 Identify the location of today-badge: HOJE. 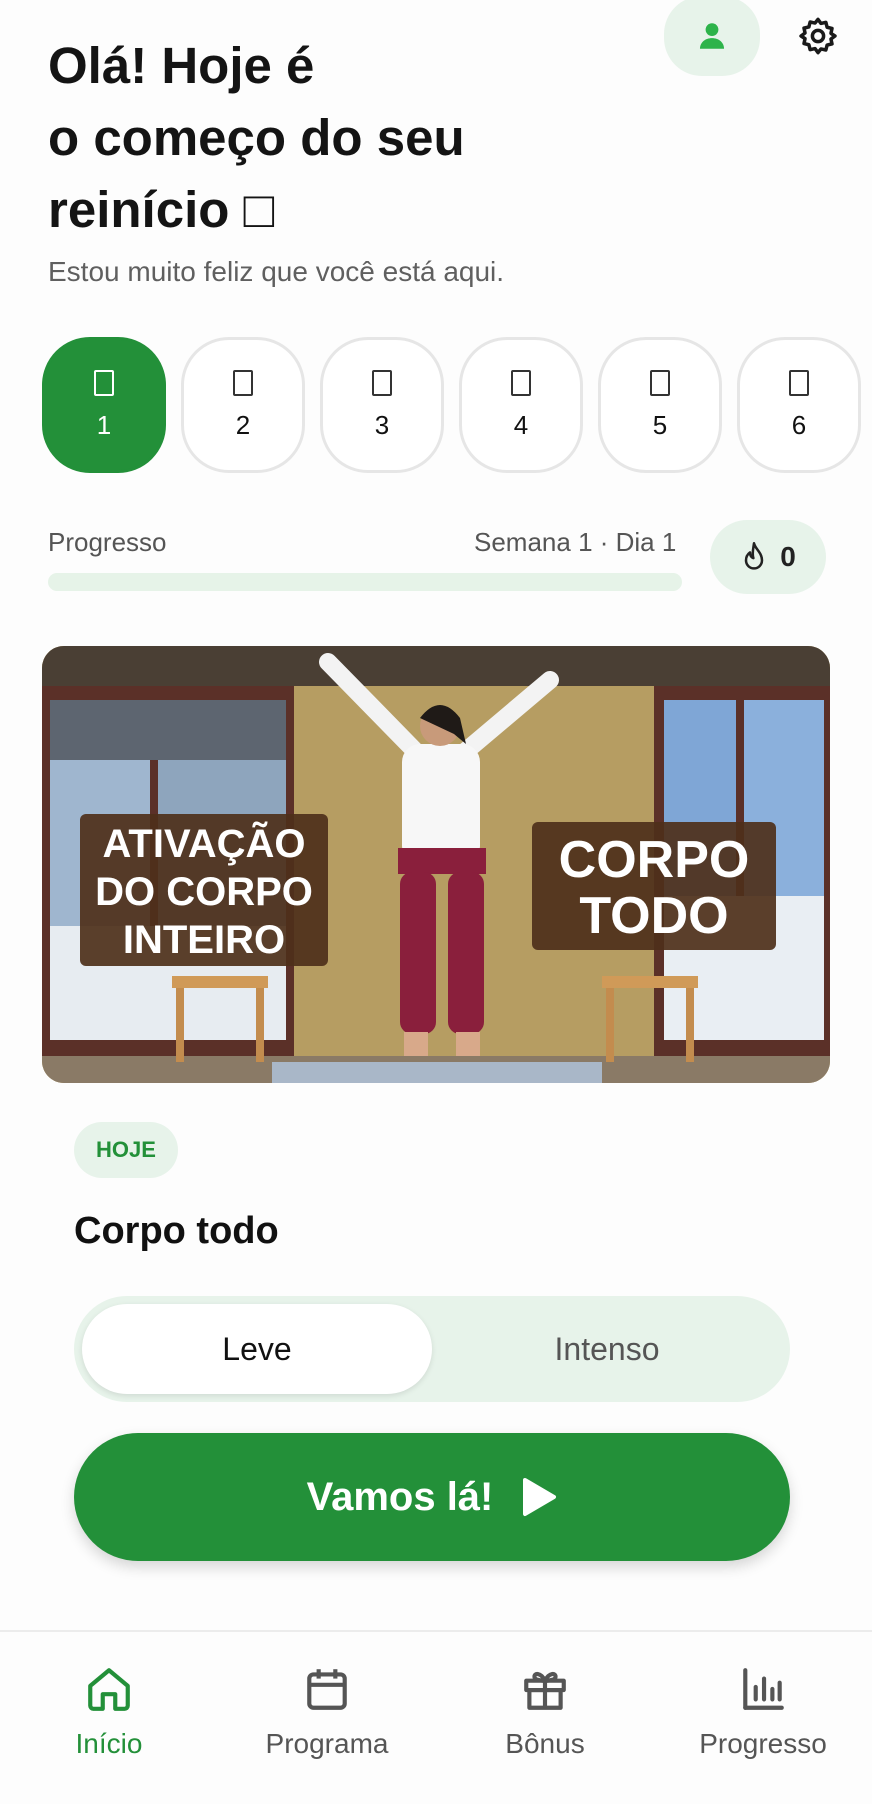
(126, 1150).